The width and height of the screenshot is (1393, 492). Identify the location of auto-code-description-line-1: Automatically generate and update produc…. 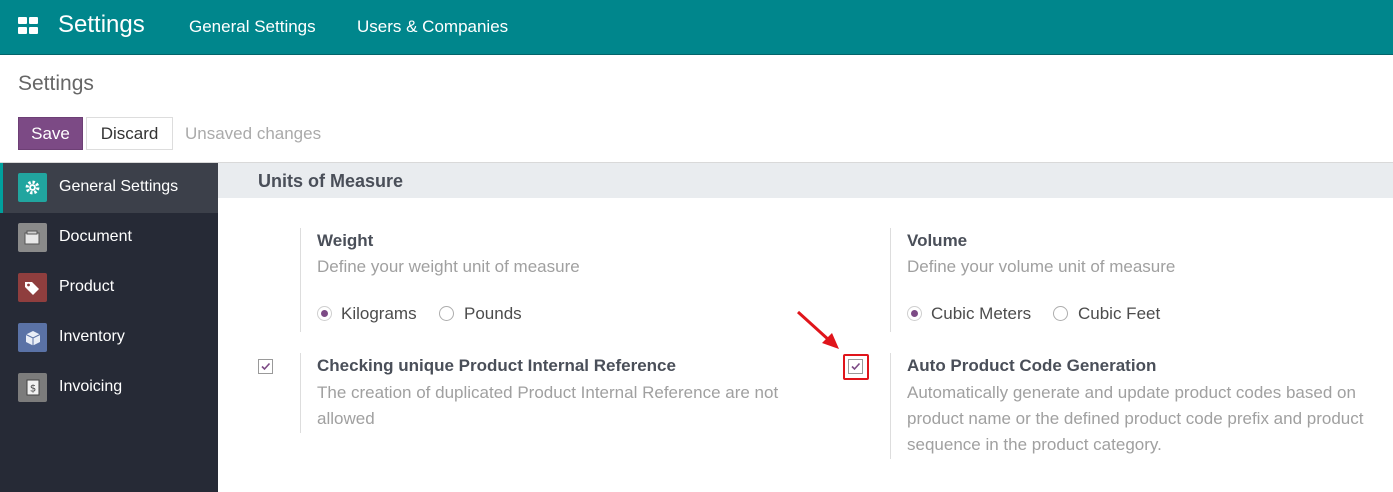
(1131, 392).